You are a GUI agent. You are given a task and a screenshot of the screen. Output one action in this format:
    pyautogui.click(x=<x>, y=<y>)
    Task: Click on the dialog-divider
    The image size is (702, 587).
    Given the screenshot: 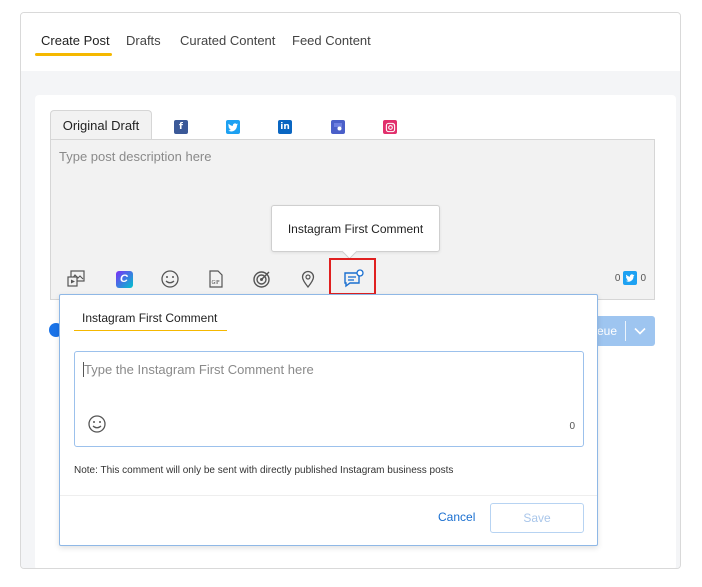 What is the action you would take?
    pyautogui.click(x=328, y=495)
    